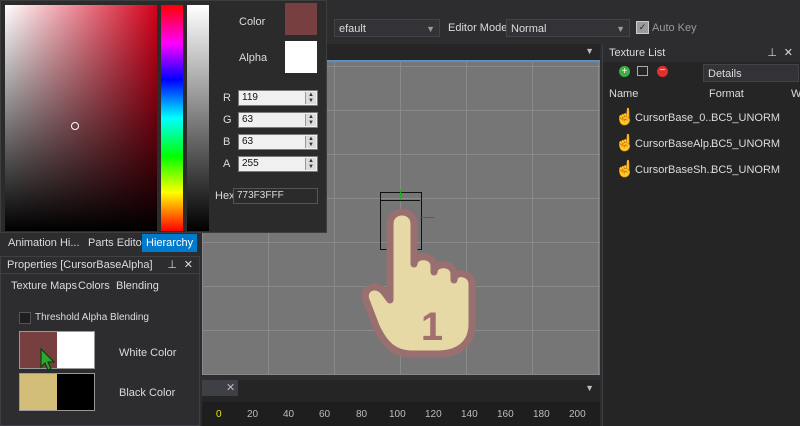 The width and height of the screenshot is (800, 426). Describe the element at coordinates (278, 164) in the screenshot. I see `a-input: 255 ▲ ▼` at that location.